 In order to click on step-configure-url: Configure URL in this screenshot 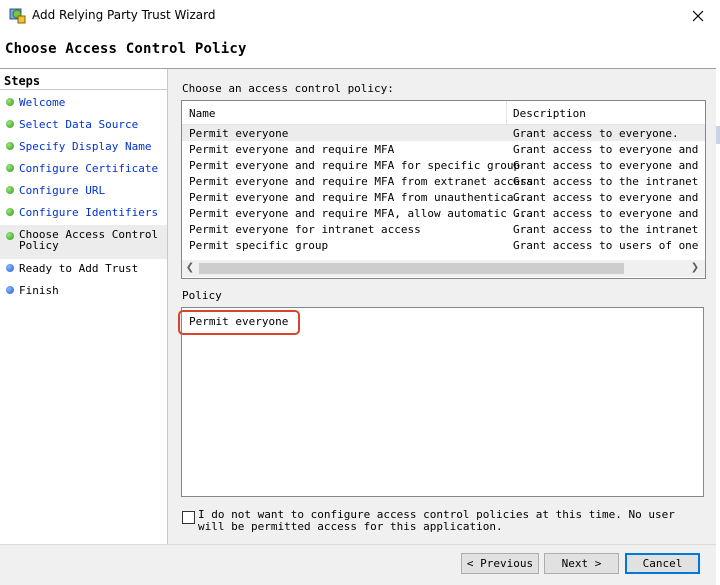, I will do `click(83, 193)`.